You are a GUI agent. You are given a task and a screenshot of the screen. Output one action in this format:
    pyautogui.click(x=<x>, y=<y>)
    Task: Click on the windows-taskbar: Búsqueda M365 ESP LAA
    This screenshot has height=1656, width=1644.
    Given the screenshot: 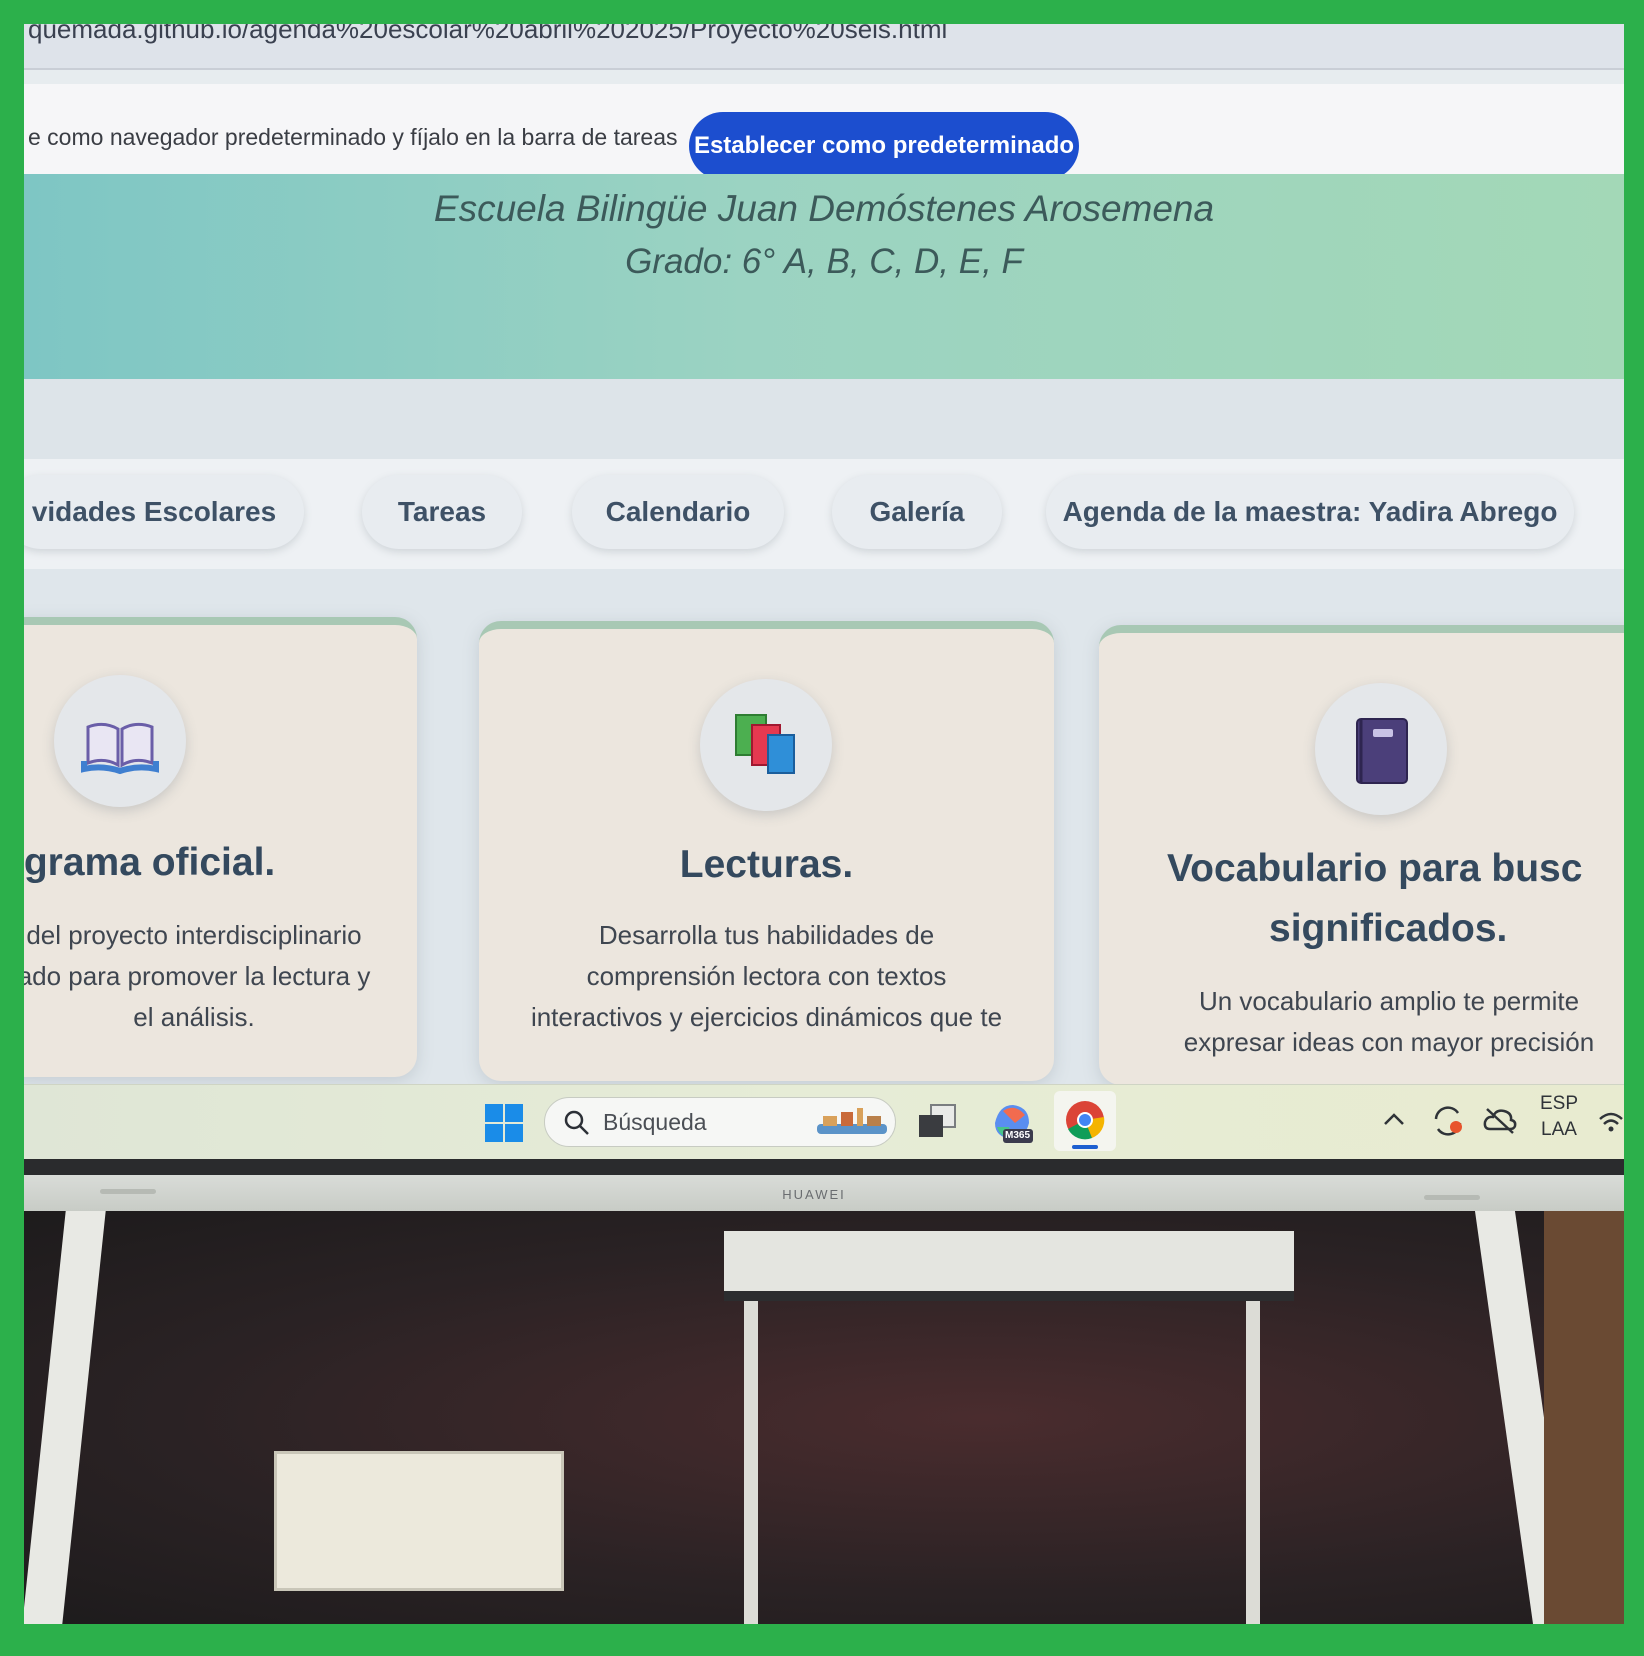 What is the action you would take?
    pyautogui.click(x=824, y=1121)
    